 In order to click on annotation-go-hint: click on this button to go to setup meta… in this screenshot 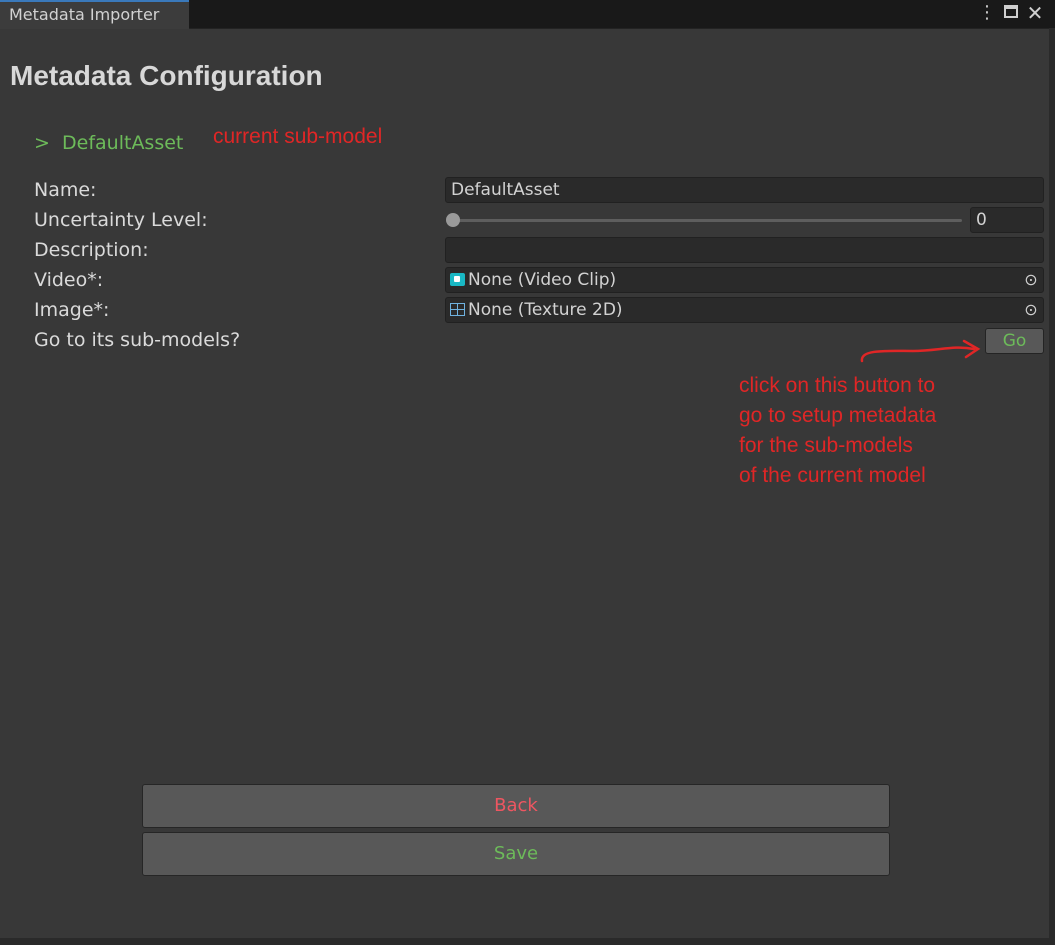, I will do `click(837, 431)`.